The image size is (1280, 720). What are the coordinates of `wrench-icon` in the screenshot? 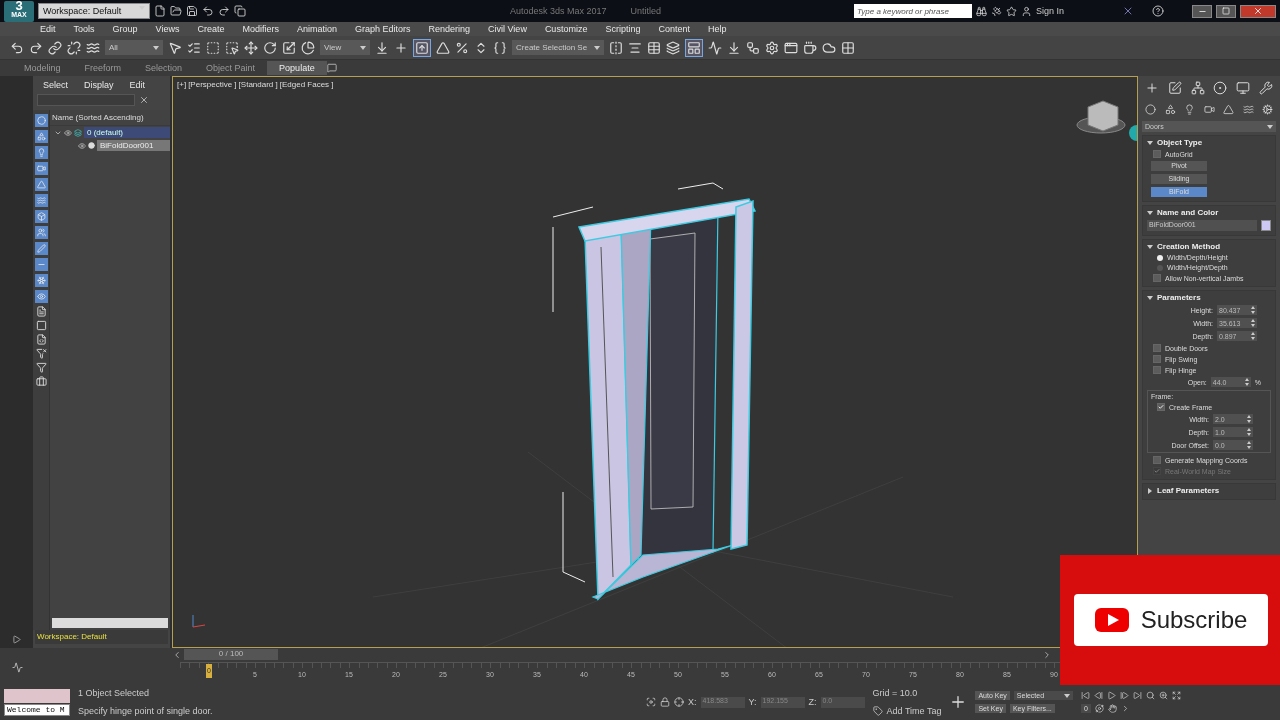 It's located at (1266, 88).